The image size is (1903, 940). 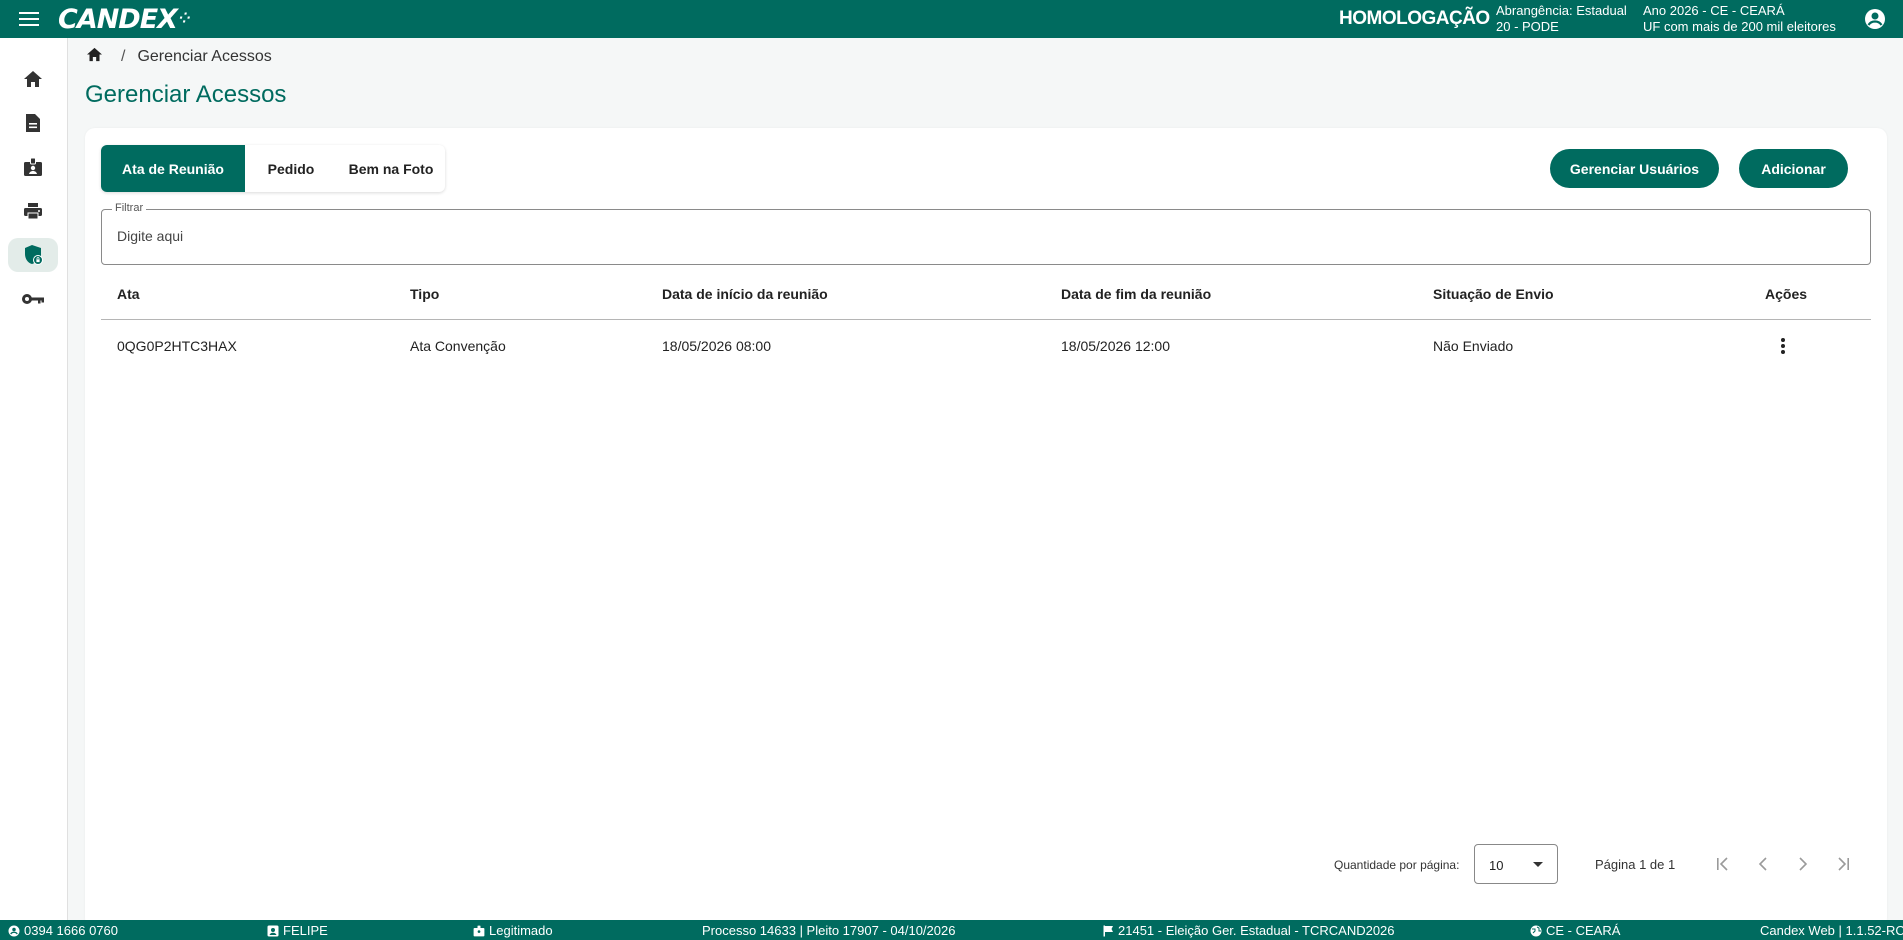 I want to click on next-page-icon, so click(x=1803, y=864).